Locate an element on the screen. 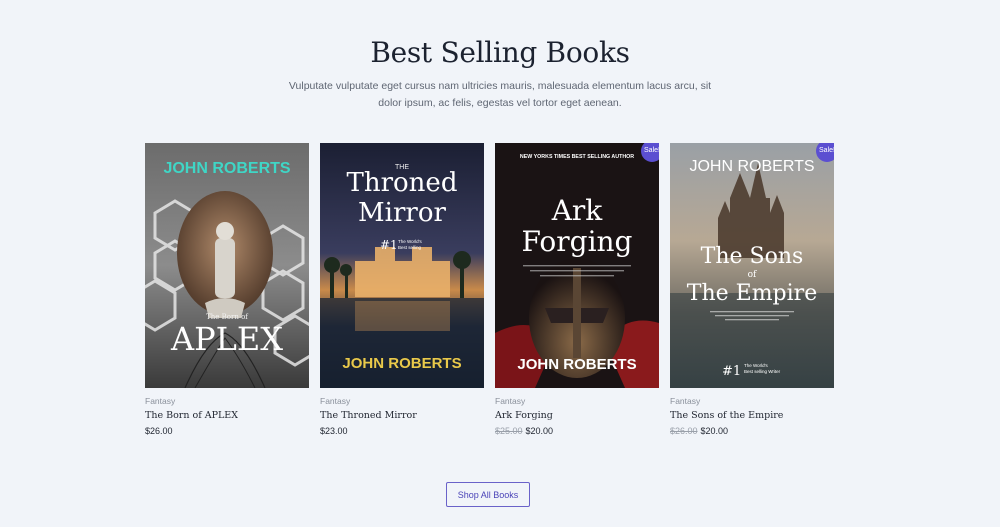 This screenshot has width=1000, height=527. price-current: $23.00 is located at coordinates (334, 431).